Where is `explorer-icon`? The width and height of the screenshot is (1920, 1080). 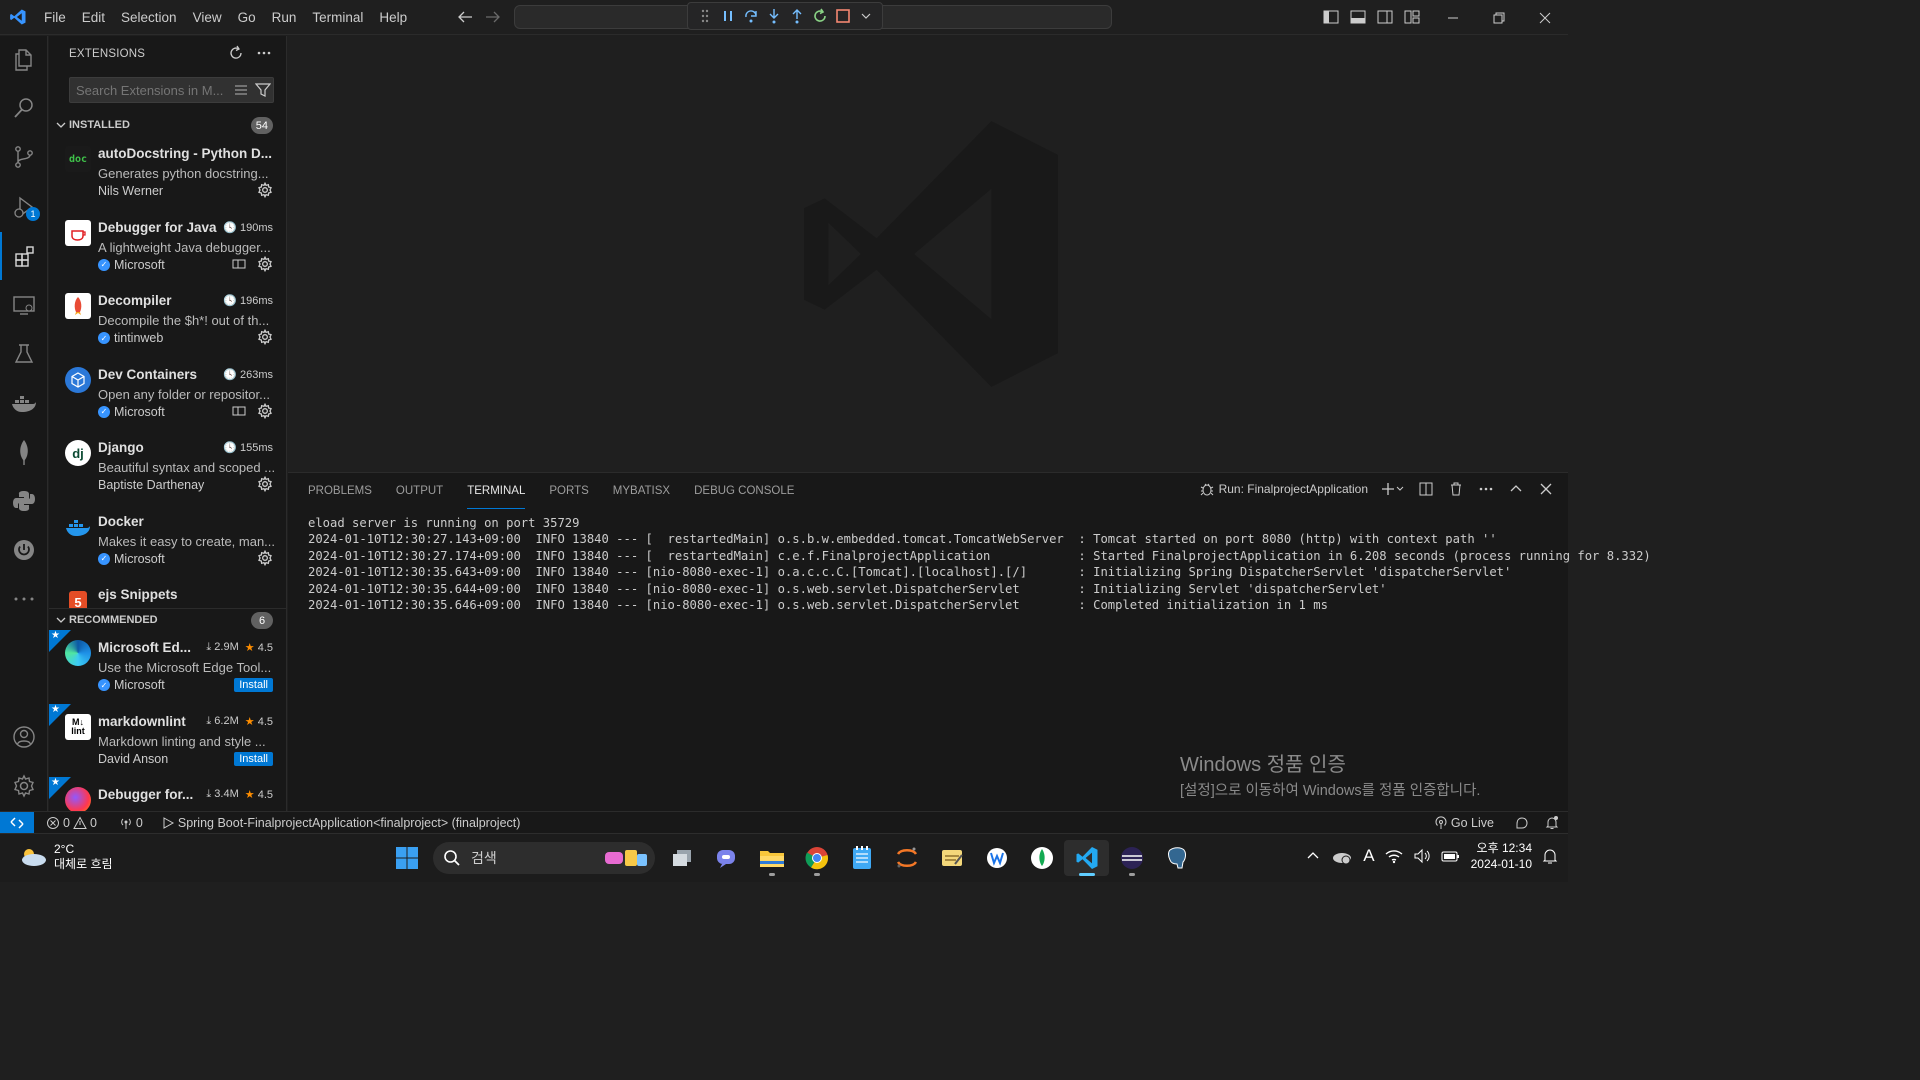 explorer-icon is located at coordinates (24, 60).